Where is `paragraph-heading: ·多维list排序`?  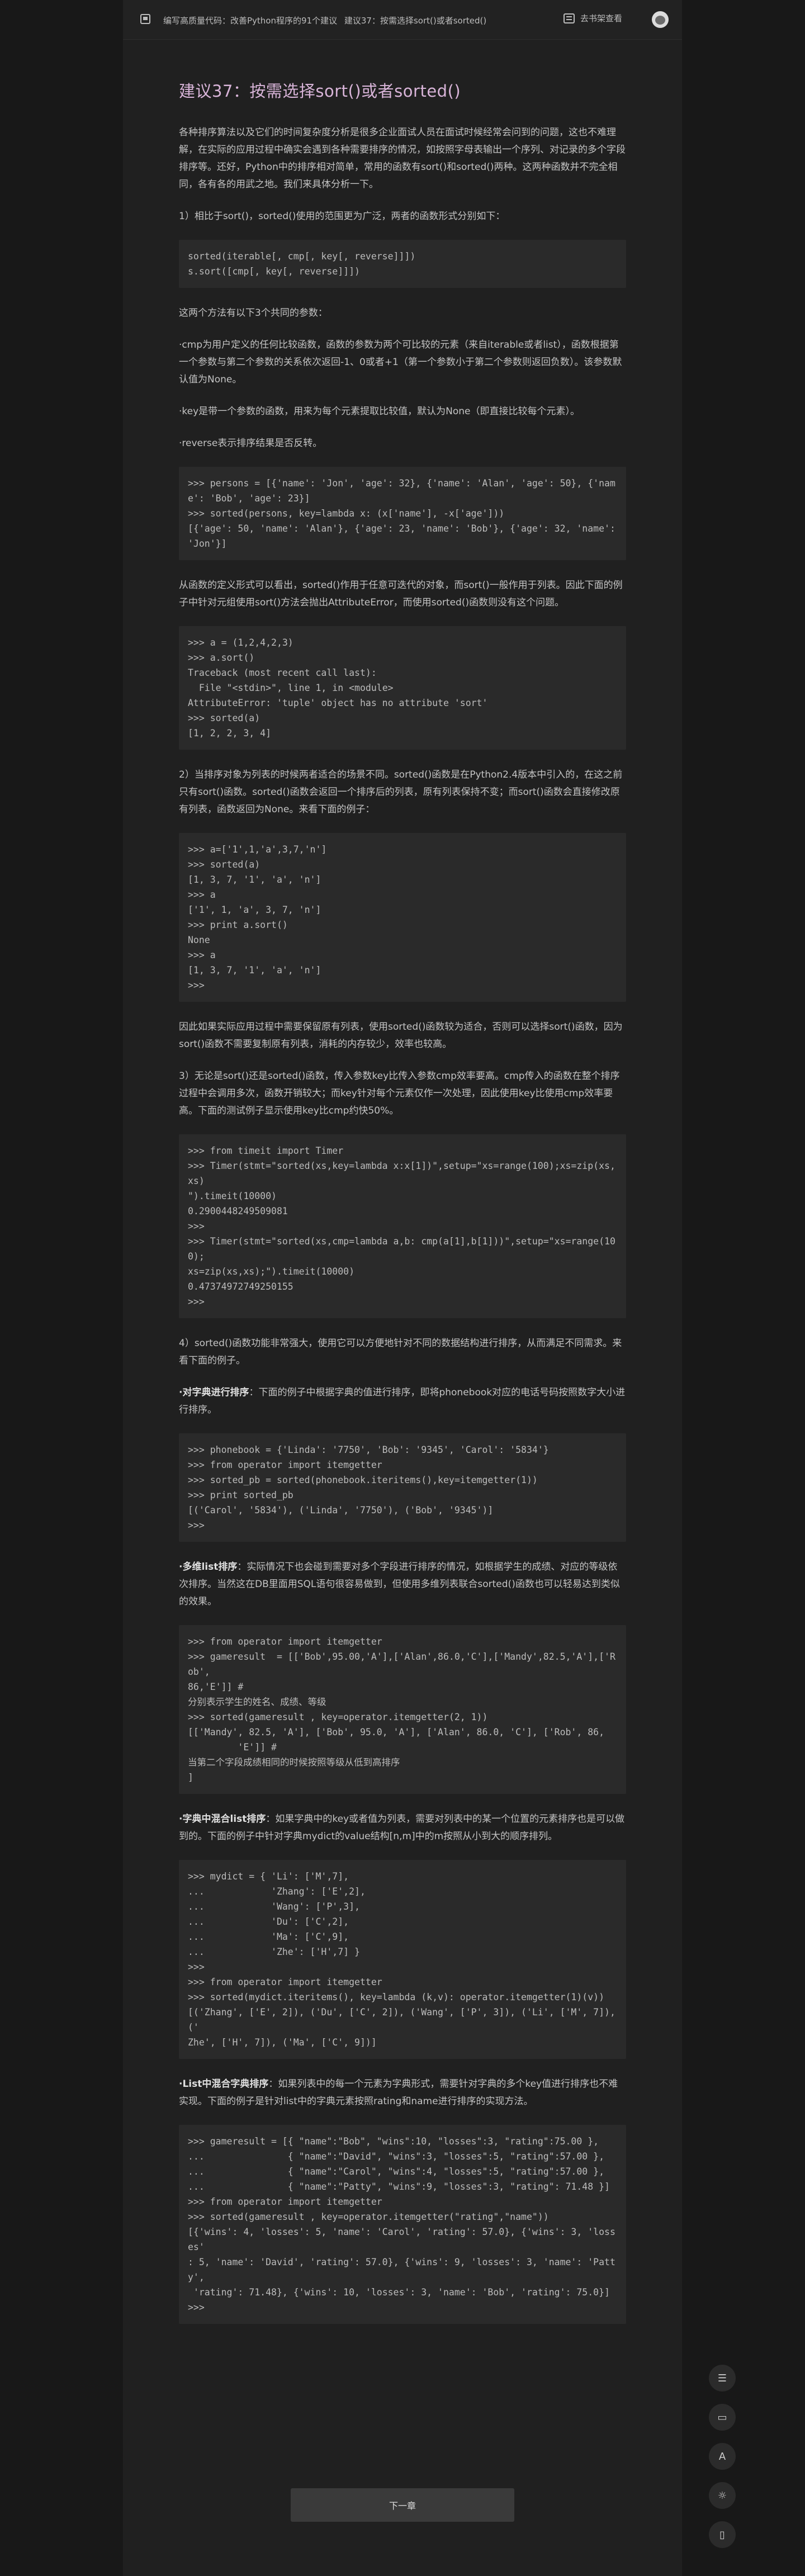 paragraph-heading: ·多维list排序 is located at coordinates (209, 1567).